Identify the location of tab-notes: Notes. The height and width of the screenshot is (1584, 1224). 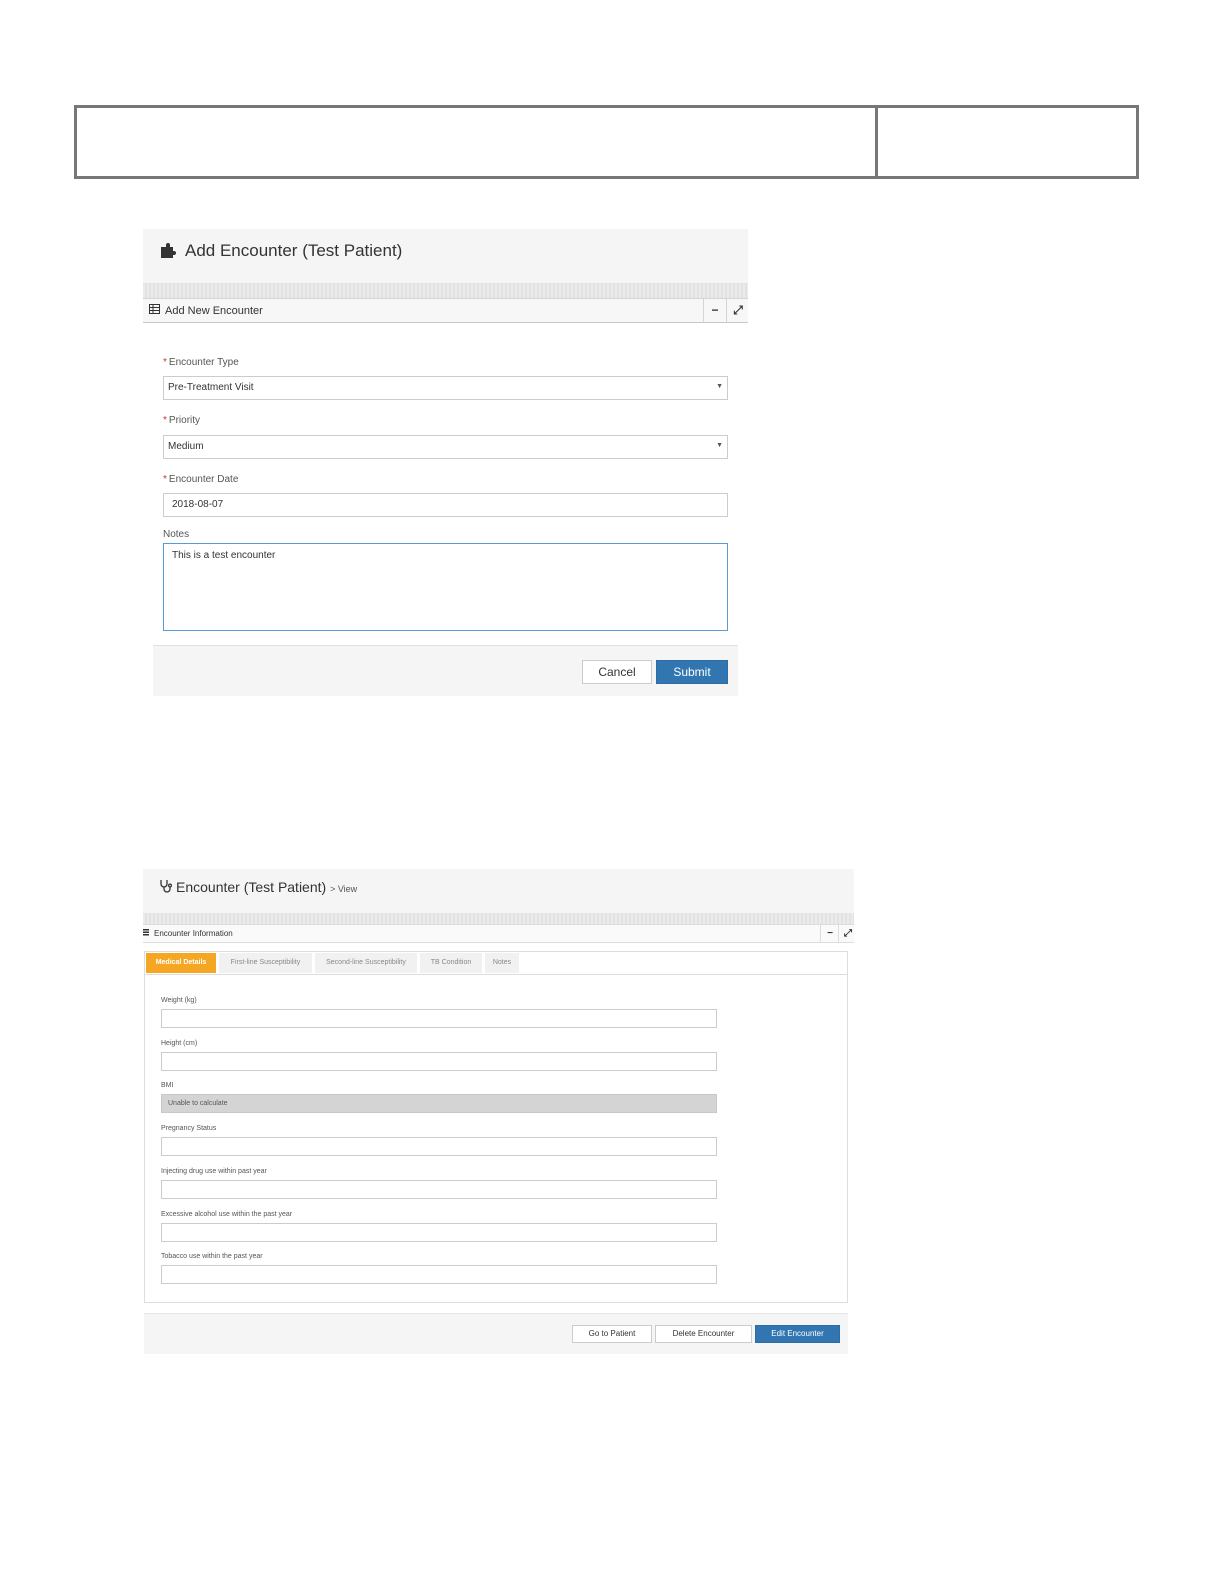
(502, 963).